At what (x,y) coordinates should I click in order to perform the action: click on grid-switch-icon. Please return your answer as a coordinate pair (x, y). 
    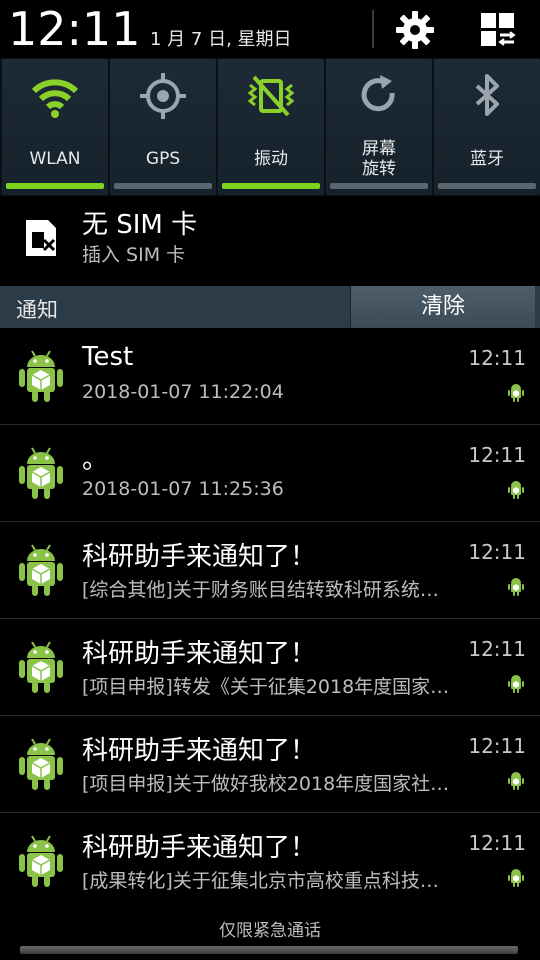
    Looking at the image, I should click on (498, 30).